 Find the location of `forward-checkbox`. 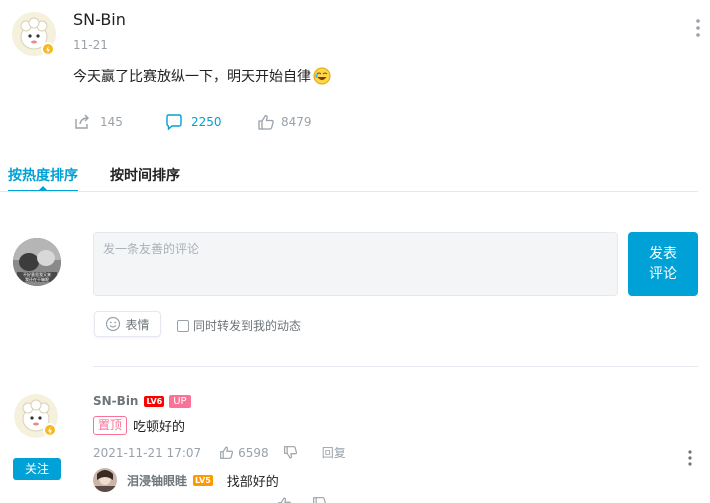

forward-checkbox is located at coordinates (183, 325).